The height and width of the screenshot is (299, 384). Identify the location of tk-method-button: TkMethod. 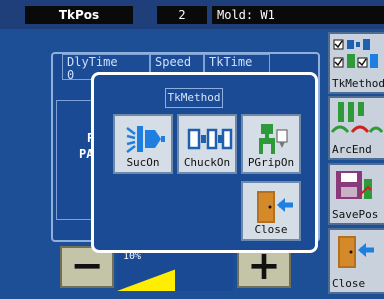
(356, 63).